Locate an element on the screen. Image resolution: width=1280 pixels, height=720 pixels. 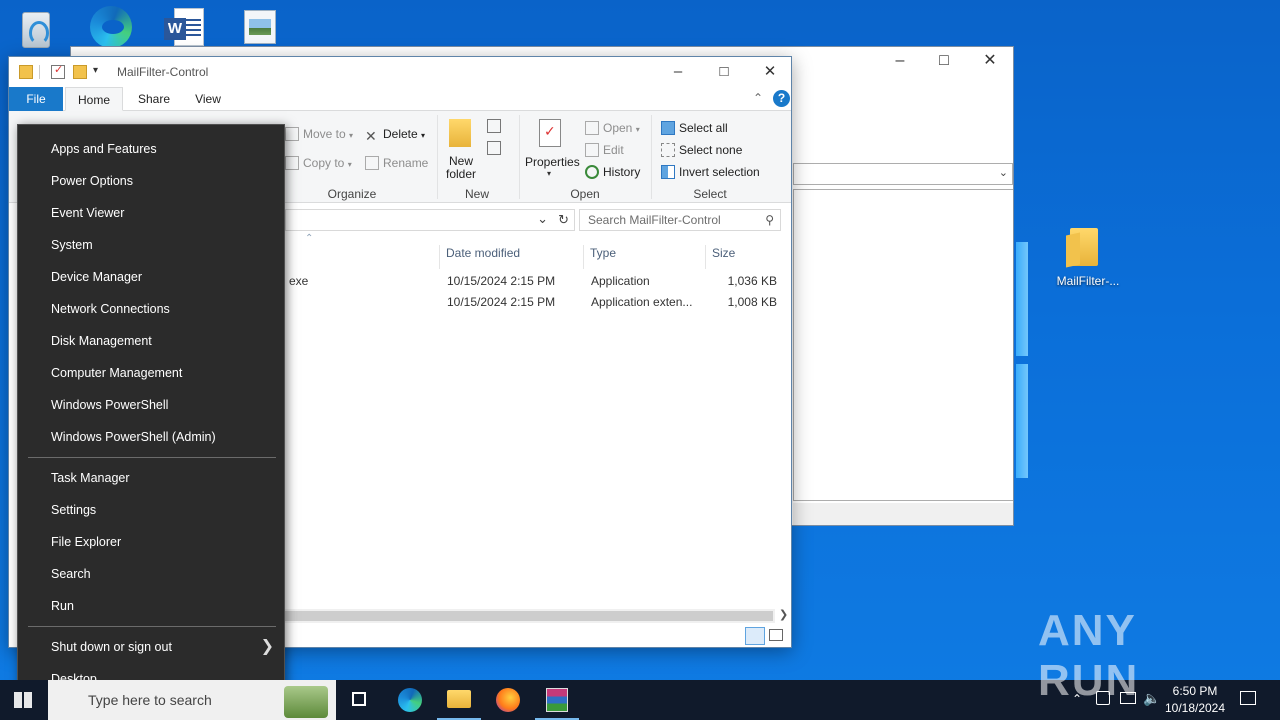
folder-icon is located at coordinates (26, 72).